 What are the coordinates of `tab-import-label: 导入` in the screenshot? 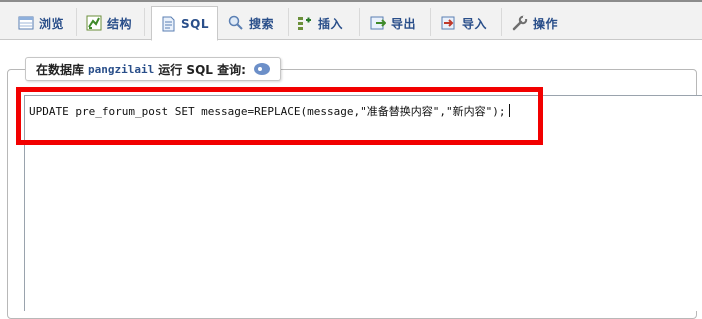 It's located at (475, 23).